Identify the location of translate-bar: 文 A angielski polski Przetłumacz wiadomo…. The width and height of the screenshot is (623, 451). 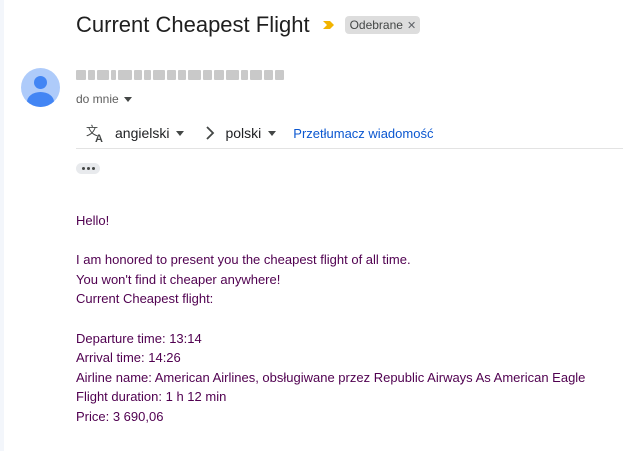
(349, 133).